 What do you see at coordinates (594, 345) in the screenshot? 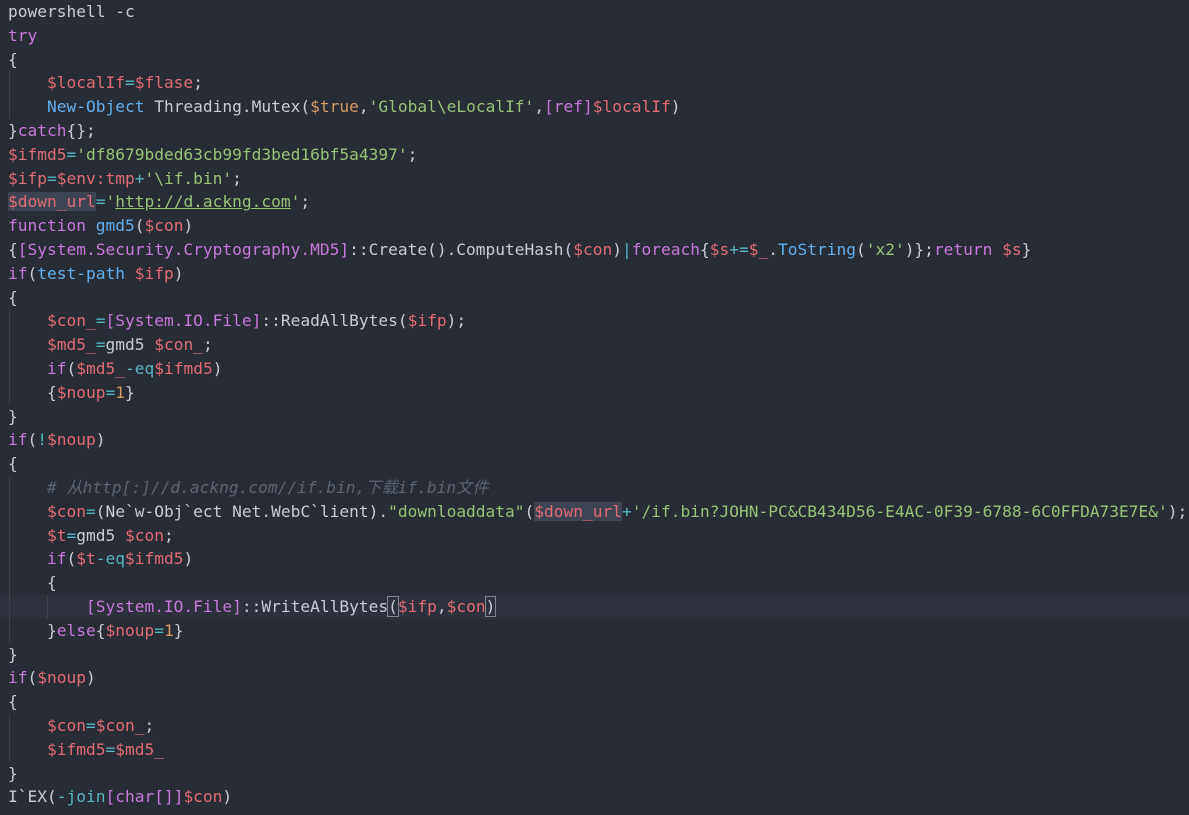
I see `code-line: $md5_=gmd5 $con_;` at bounding box center [594, 345].